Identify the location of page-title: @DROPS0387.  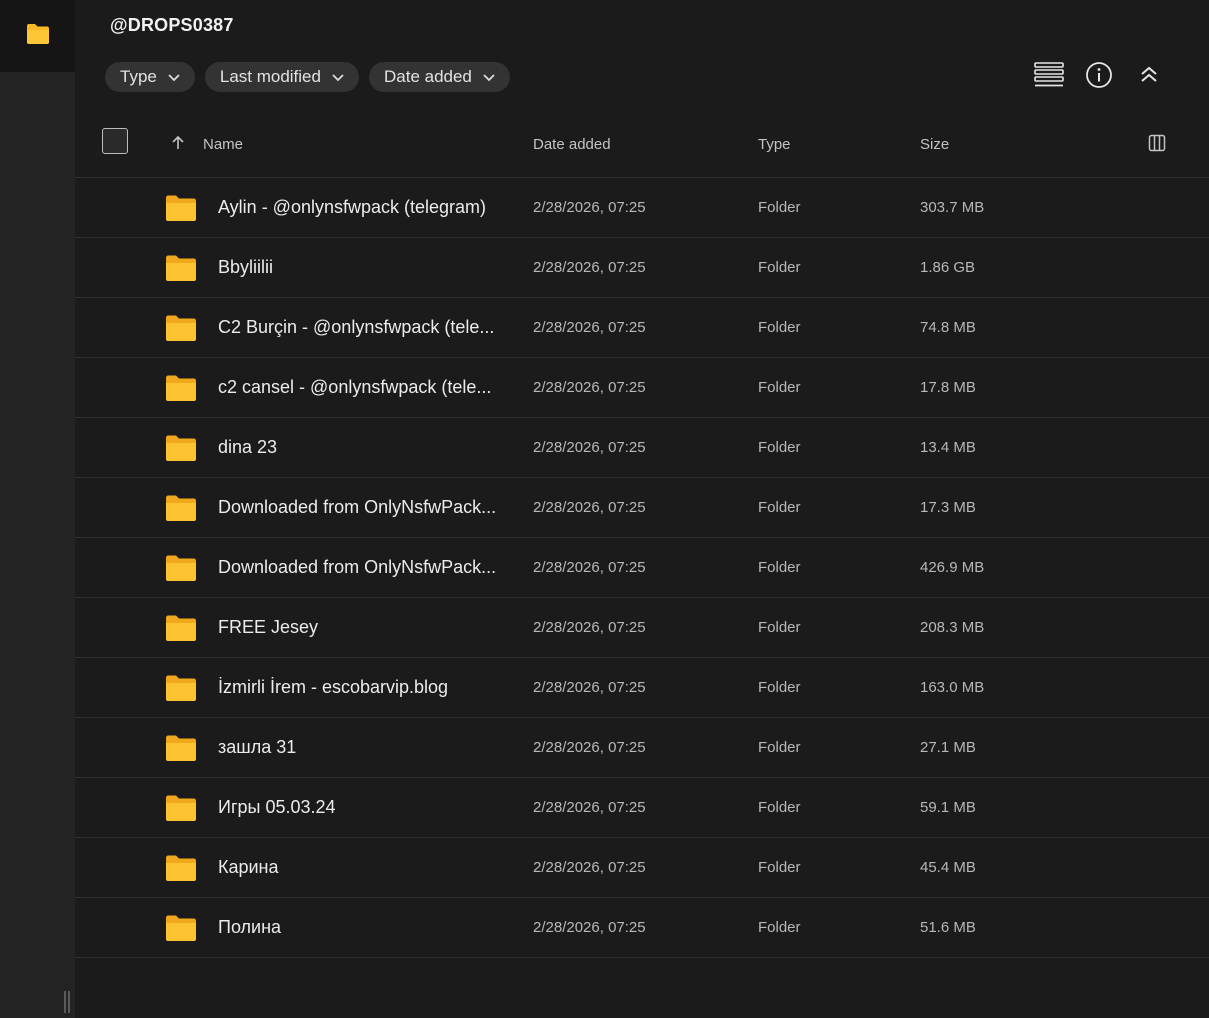
(172, 25).